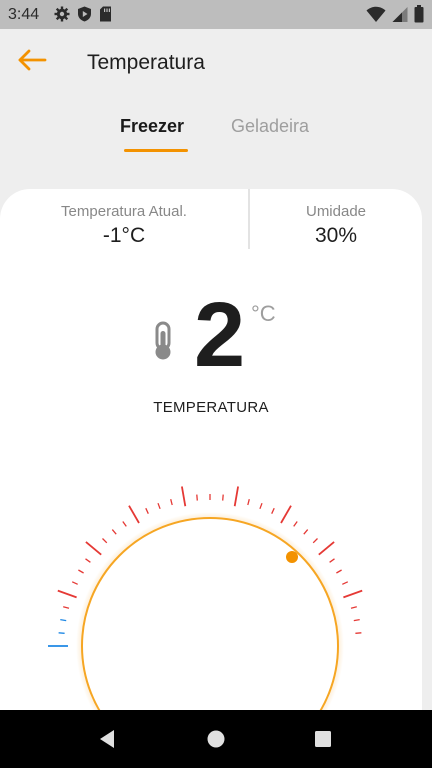 The width and height of the screenshot is (432, 768). Describe the element at coordinates (376, 14) in the screenshot. I see `wifi-icon` at that location.